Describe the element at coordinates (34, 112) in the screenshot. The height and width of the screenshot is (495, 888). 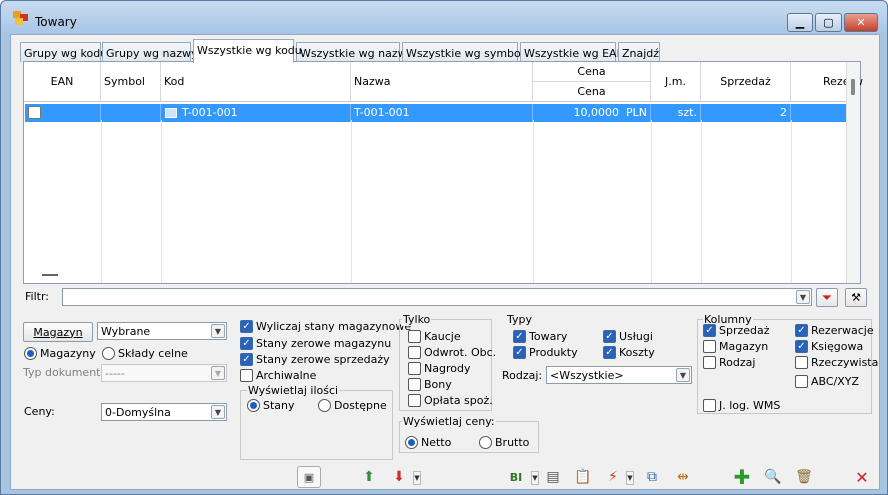
I see `row-checkbox` at that location.